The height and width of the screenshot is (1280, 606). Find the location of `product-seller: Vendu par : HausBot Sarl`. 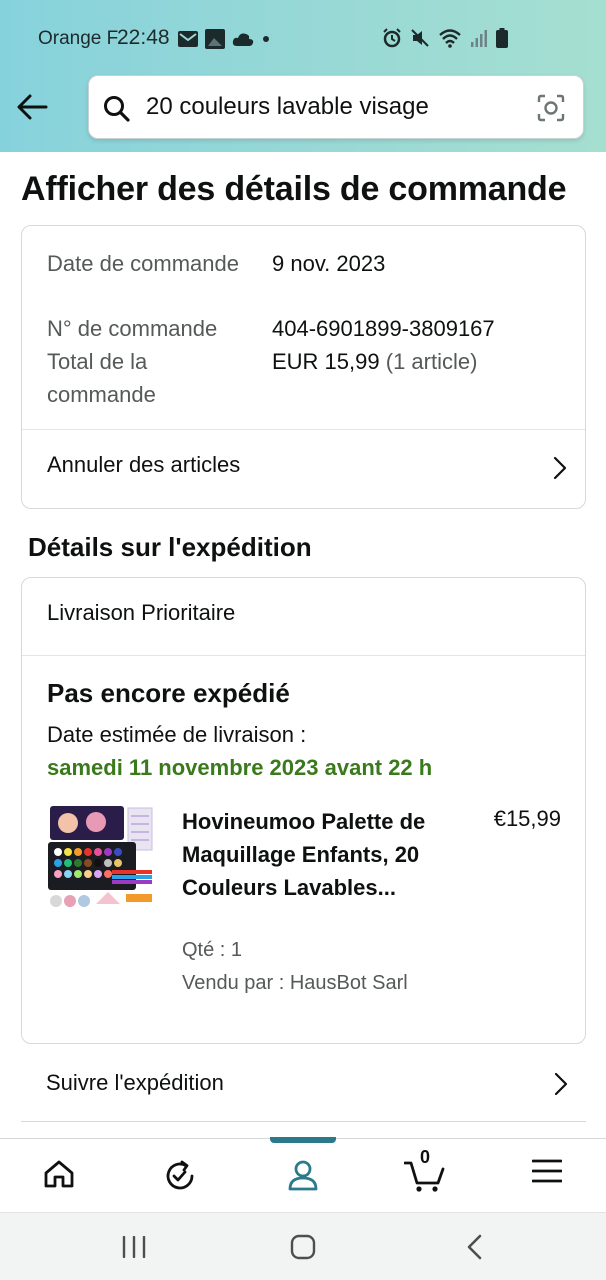

product-seller: Vendu par : HausBot Sarl is located at coordinates (295, 983).